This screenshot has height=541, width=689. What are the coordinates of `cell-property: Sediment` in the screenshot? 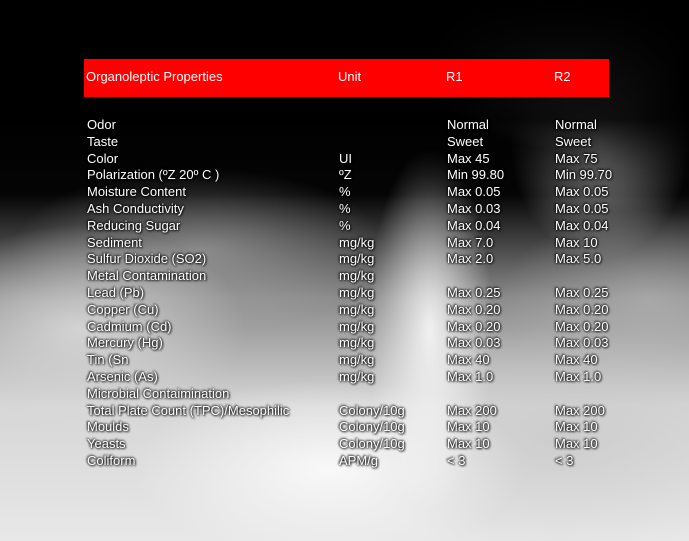 It's located at (114, 242).